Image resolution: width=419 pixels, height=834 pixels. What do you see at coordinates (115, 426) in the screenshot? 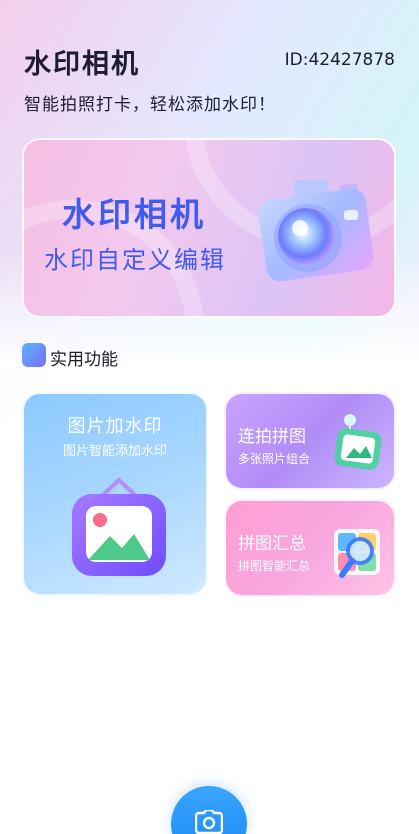
I see `card-title: 图片加水印` at bounding box center [115, 426].